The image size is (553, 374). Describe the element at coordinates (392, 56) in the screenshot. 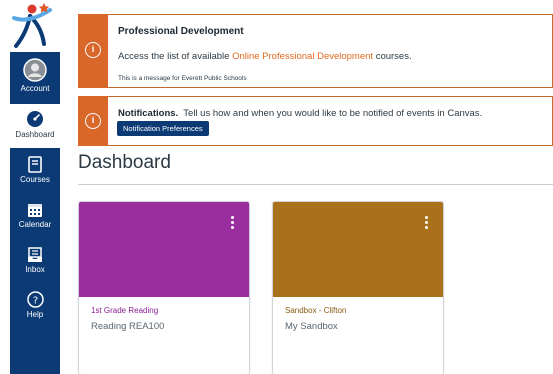

I see `pd-text-after: courses.` at that location.